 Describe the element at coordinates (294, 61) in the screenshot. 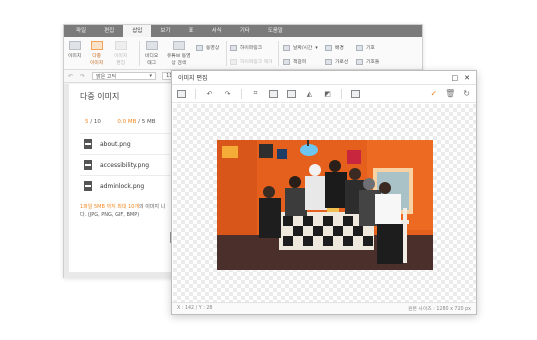

I see `bookmark-button: 책갈피` at that location.